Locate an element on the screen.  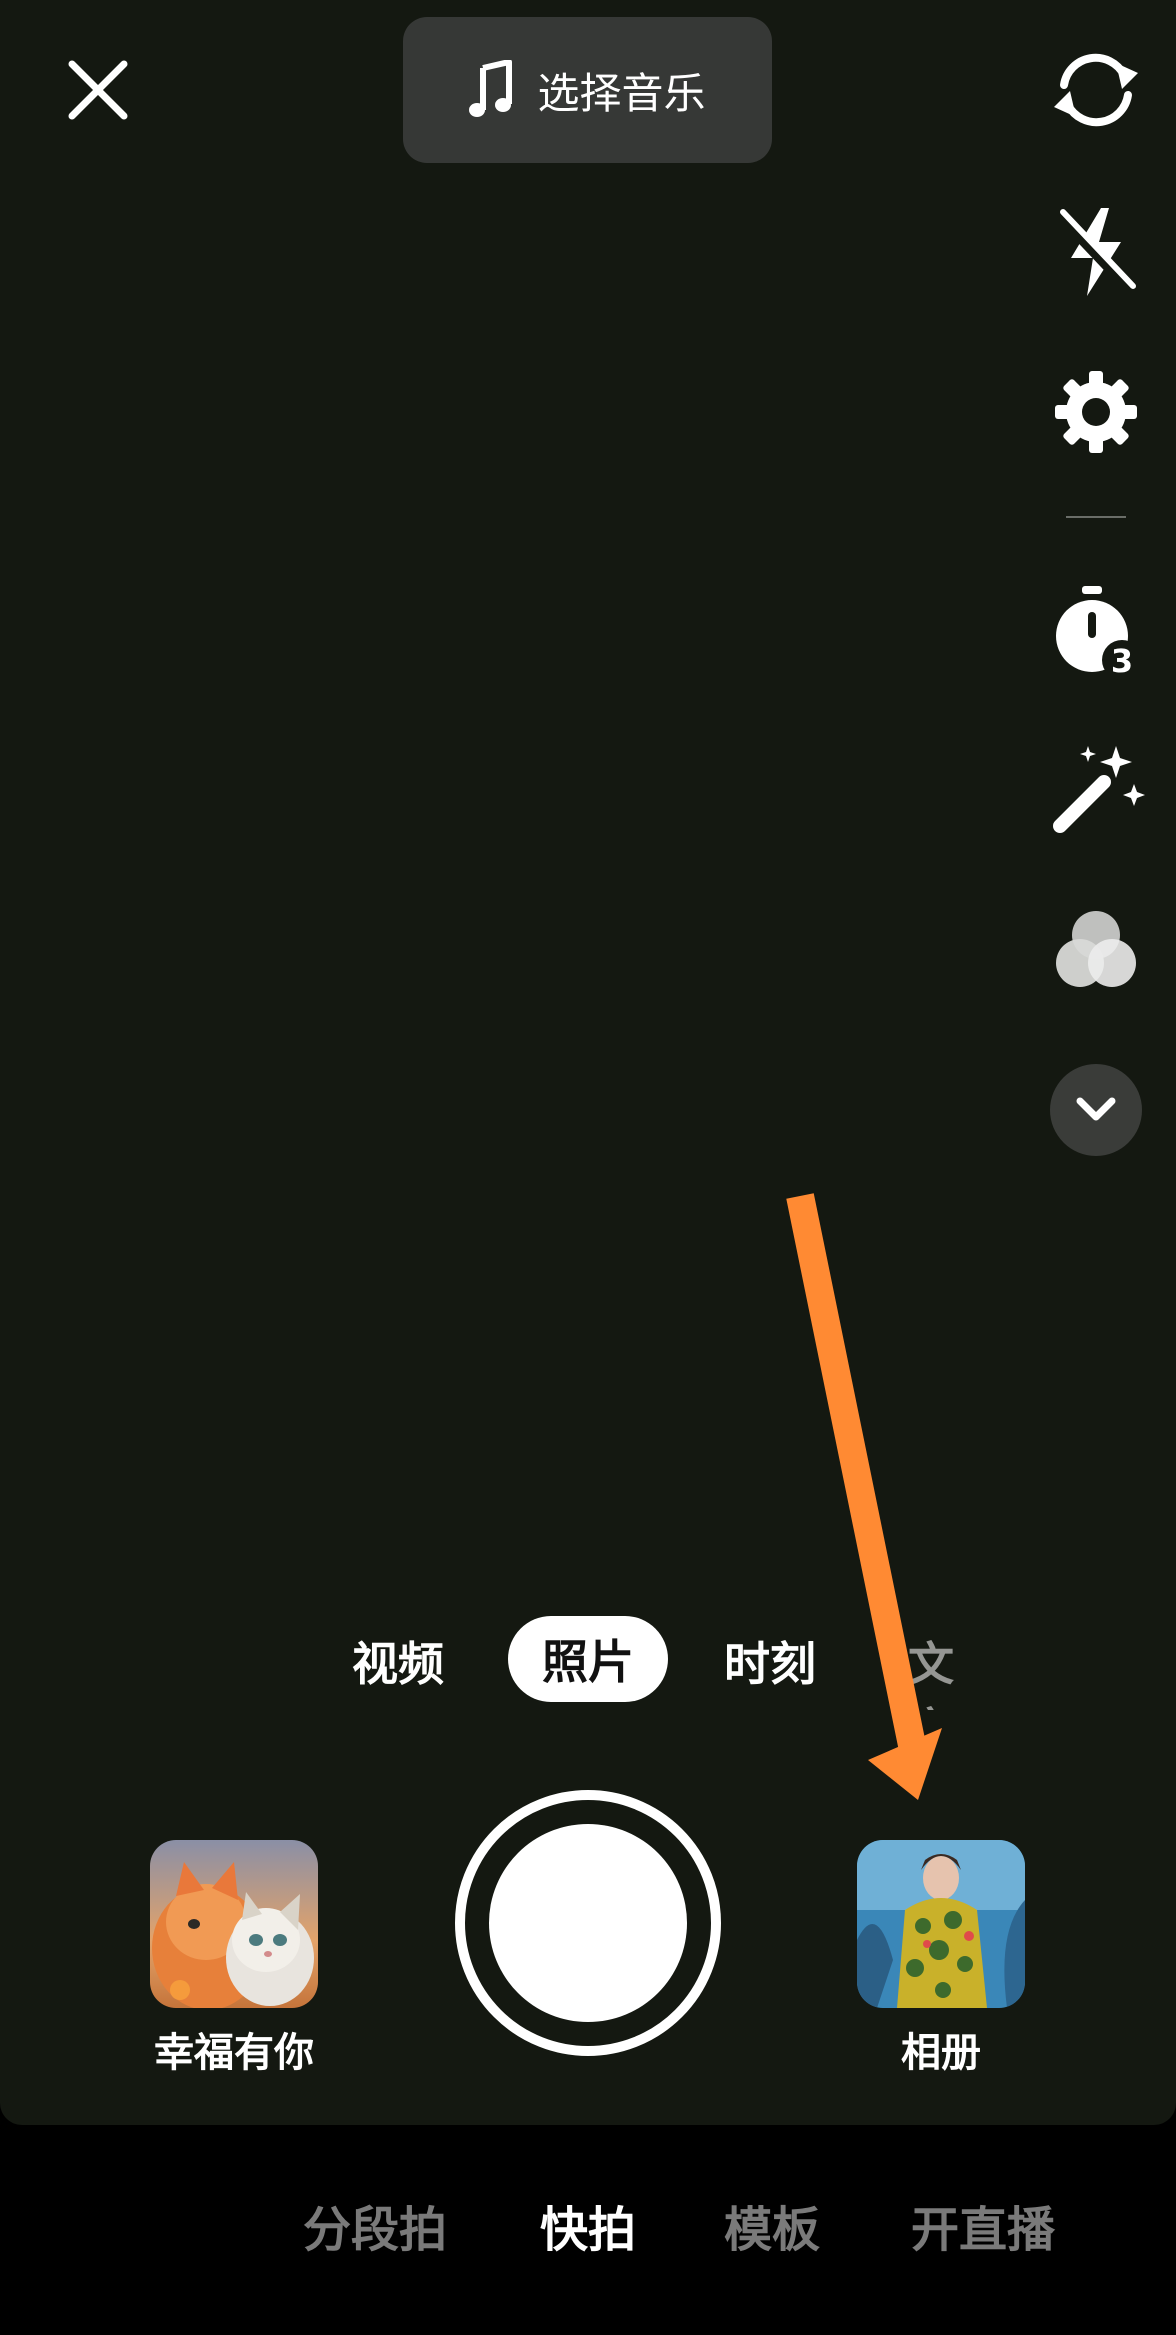
filter-button is located at coordinates (1096, 951).